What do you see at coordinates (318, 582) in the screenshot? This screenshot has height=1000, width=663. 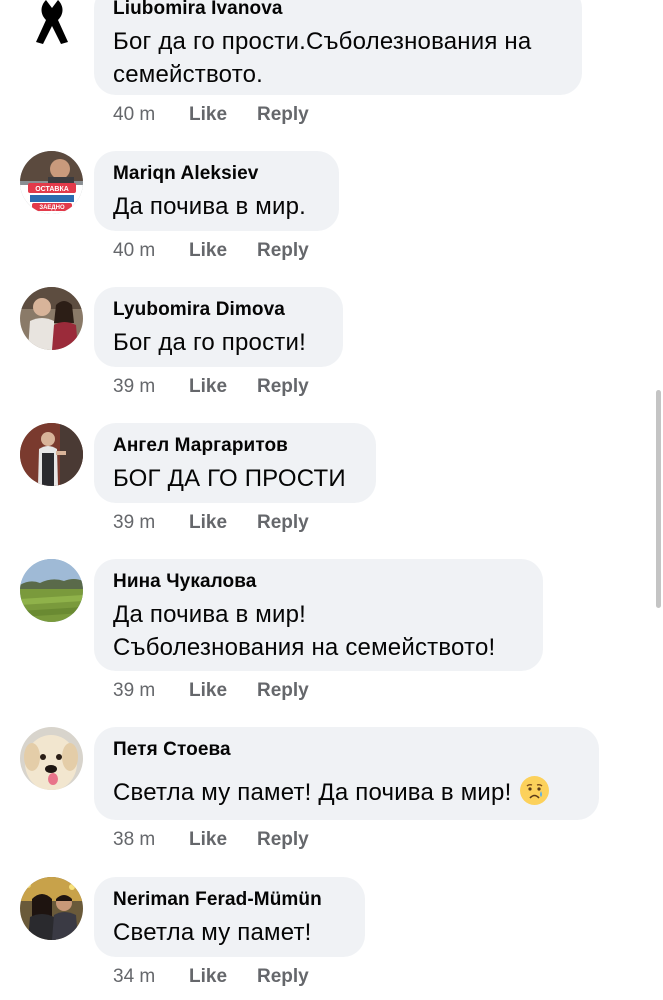 I see `comment-author: Нина Чукалова` at bounding box center [318, 582].